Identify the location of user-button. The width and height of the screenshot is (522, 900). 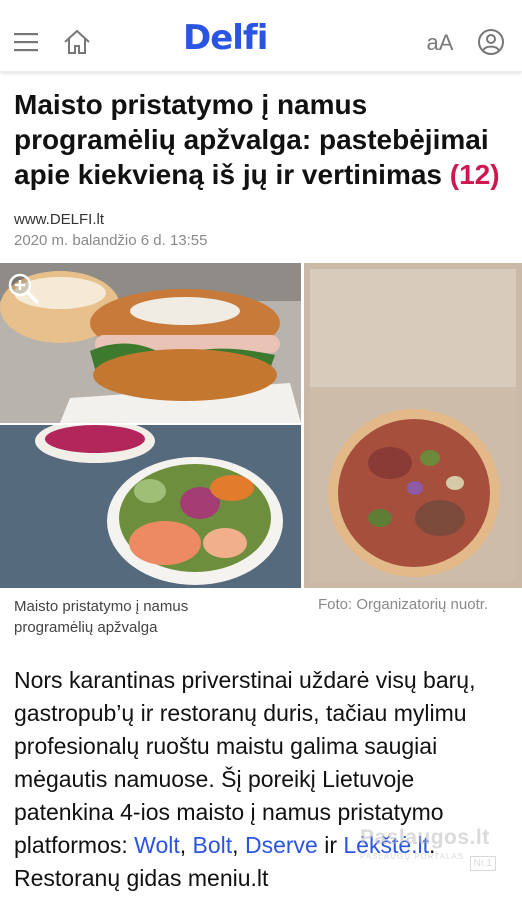
(491, 42).